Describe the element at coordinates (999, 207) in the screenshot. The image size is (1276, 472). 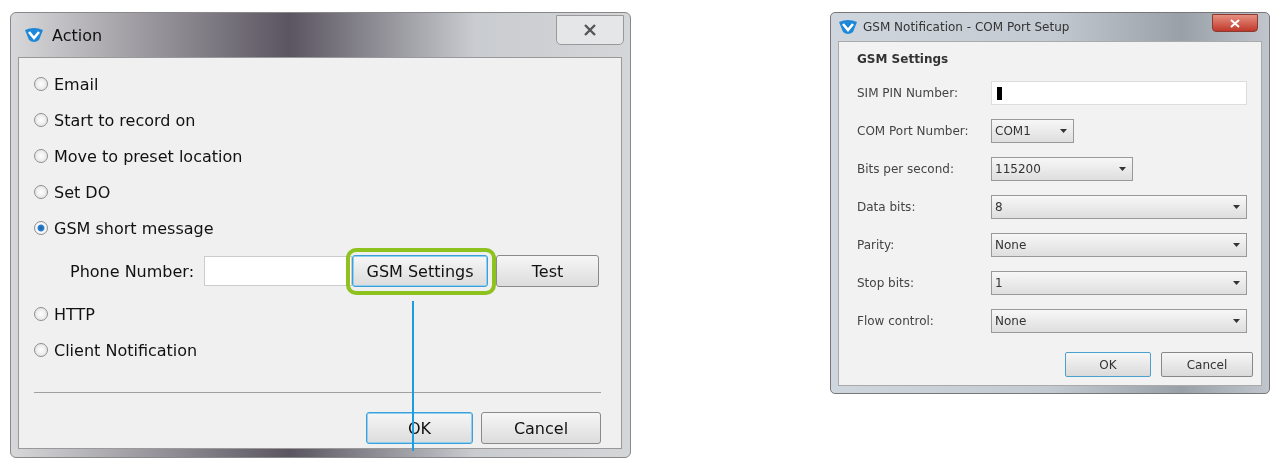
I see `dropdown-value: 8` at that location.